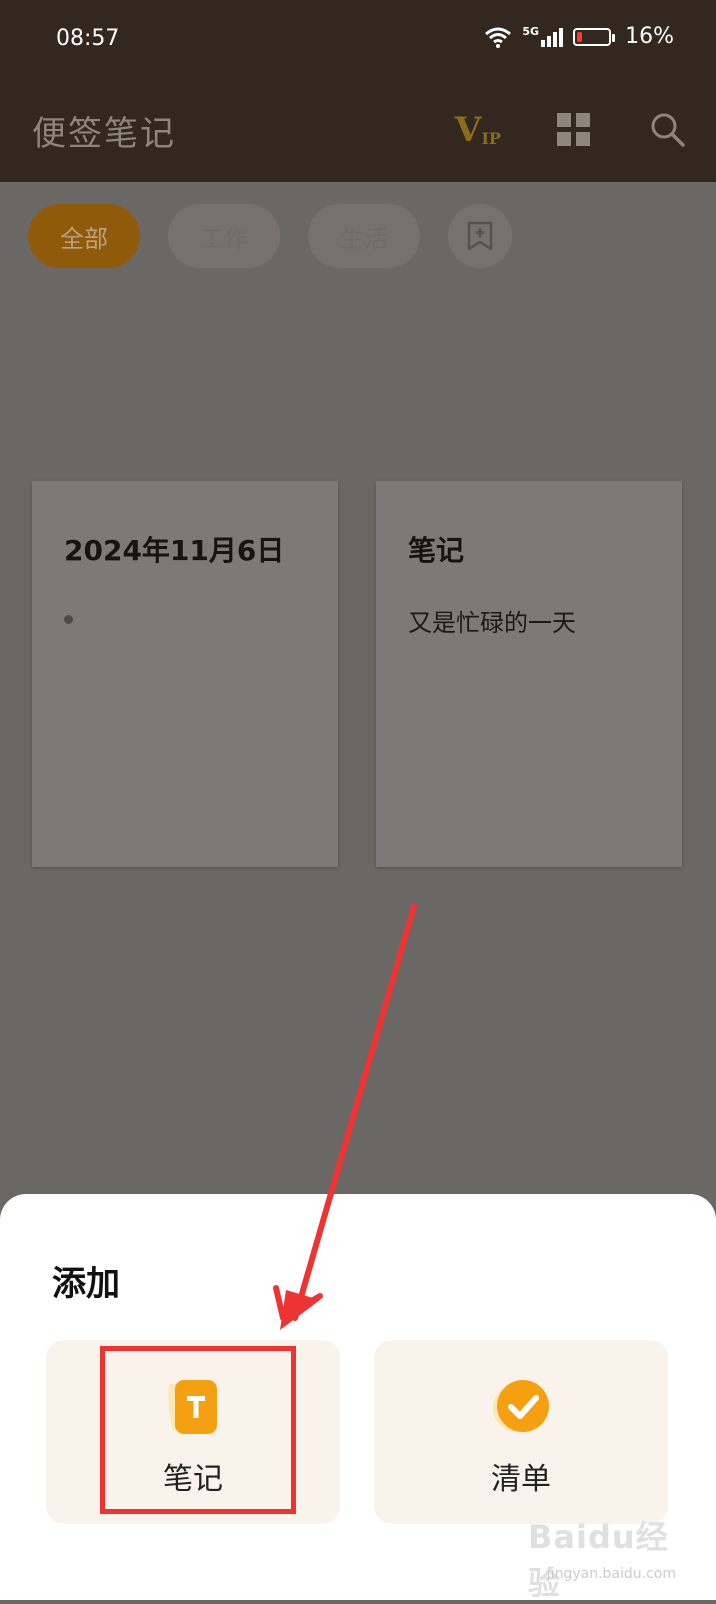 This screenshot has height=1604, width=716. Describe the element at coordinates (492, 623) in the screenshot. I see `note-body: 又是忙碌的一天` at that location.